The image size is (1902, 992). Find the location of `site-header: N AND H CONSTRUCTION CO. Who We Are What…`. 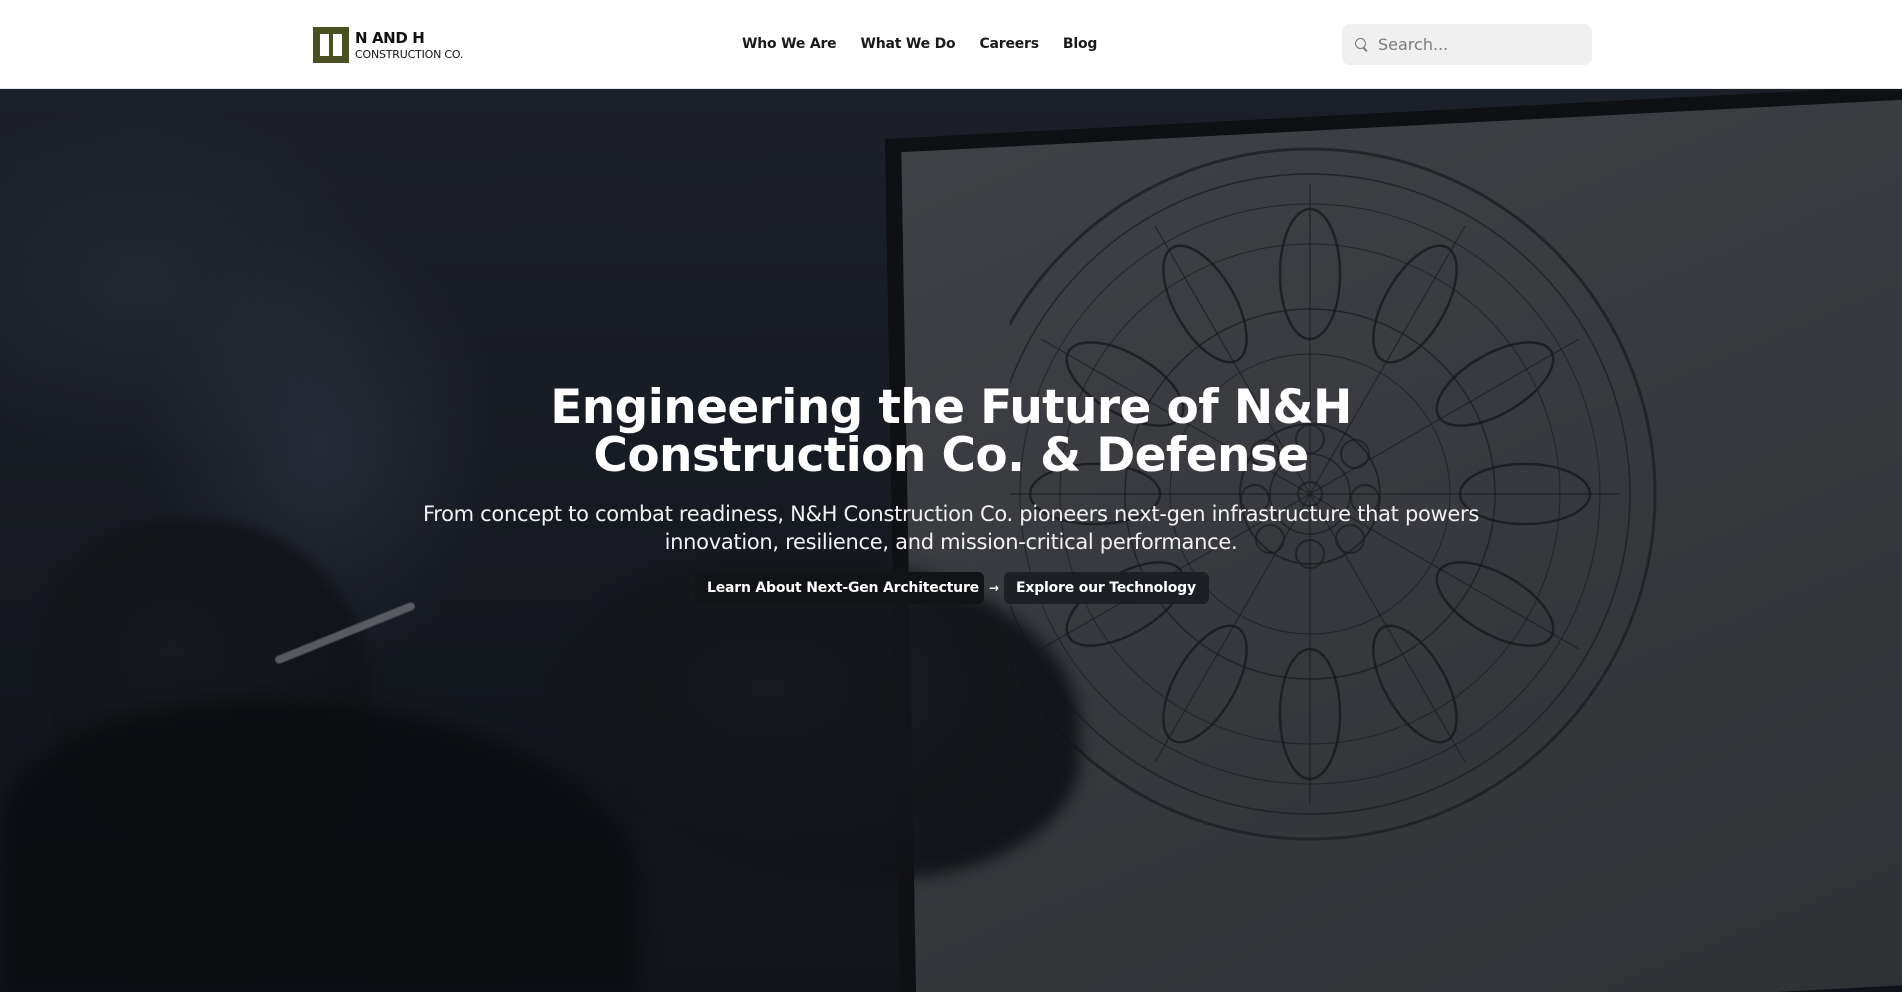

site-header: N AND H CONSTRUCTION CO. Who We Are What… is located at coordinates (951, 44).